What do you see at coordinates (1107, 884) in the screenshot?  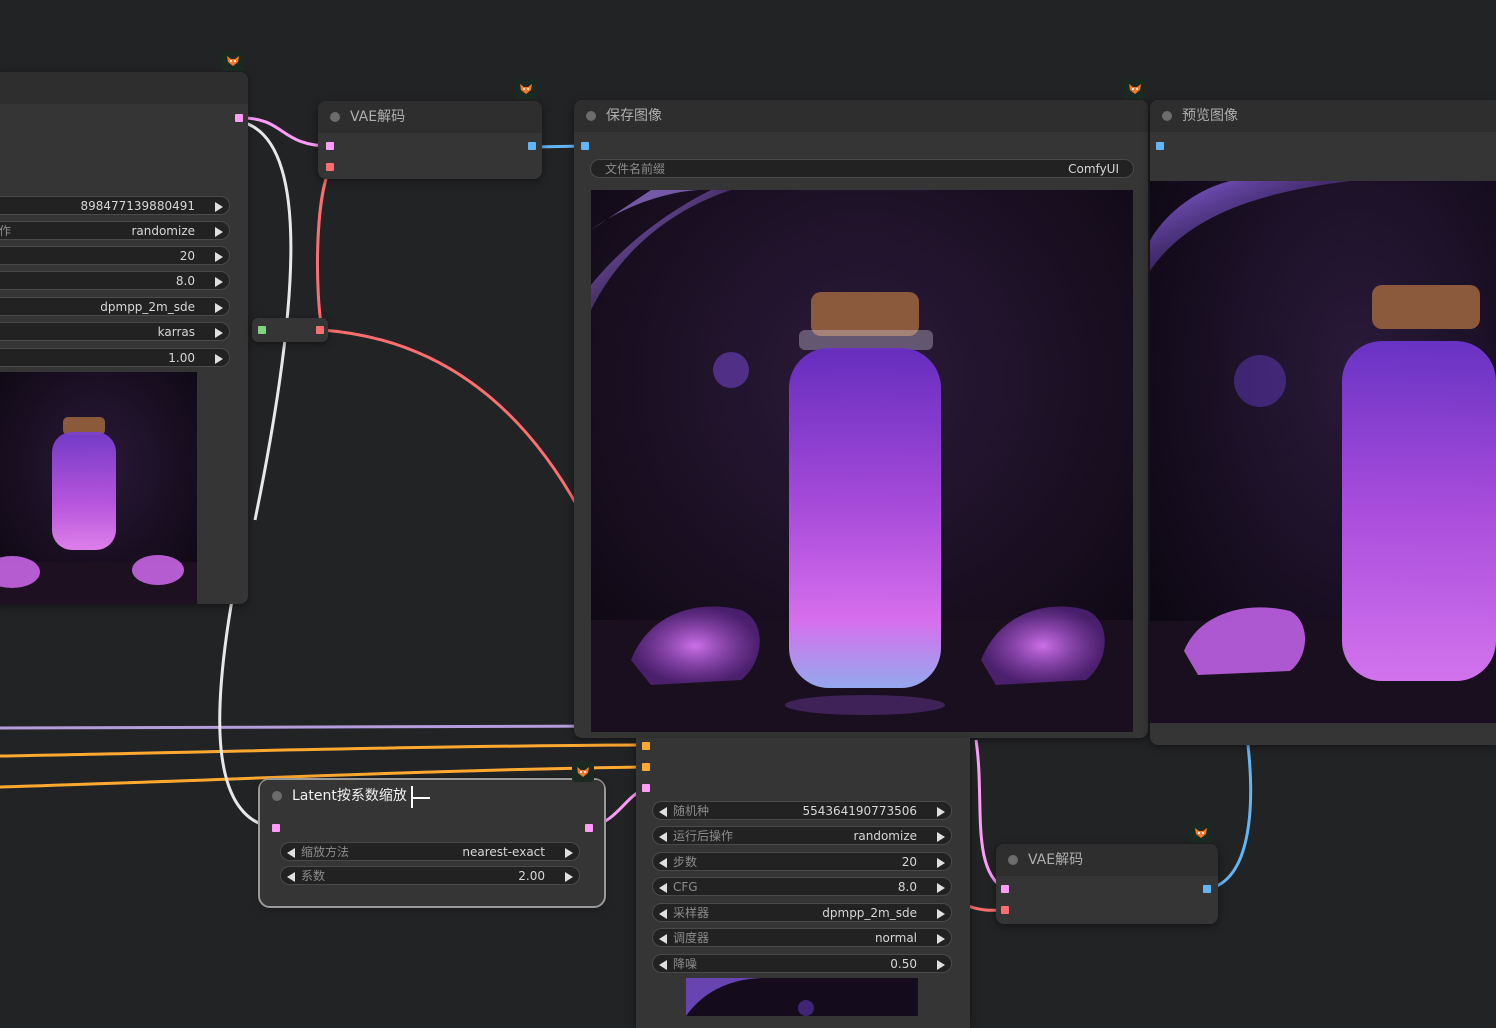 I see `node-vae-decode-bottom: VAE解码` at bounding box center [1107, 884].